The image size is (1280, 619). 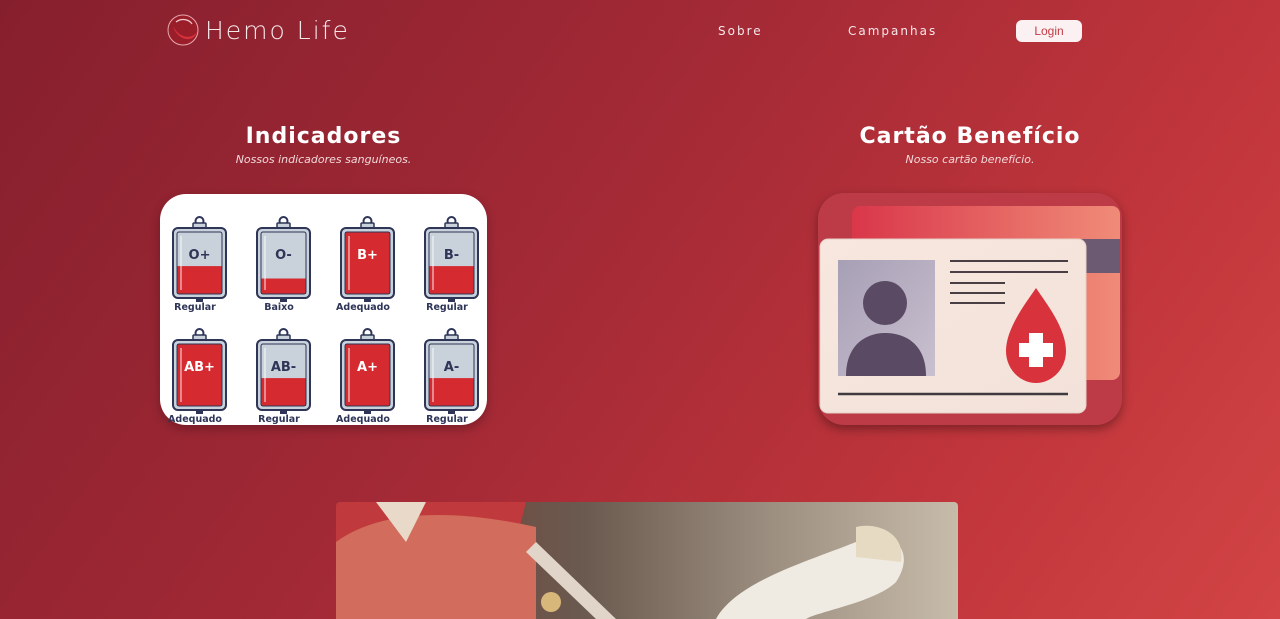 What do you see at coordinates (892, 31) in the screenshot?
I see `nav-link-campanhas: Campanhas` at bounding box center [892, 31].